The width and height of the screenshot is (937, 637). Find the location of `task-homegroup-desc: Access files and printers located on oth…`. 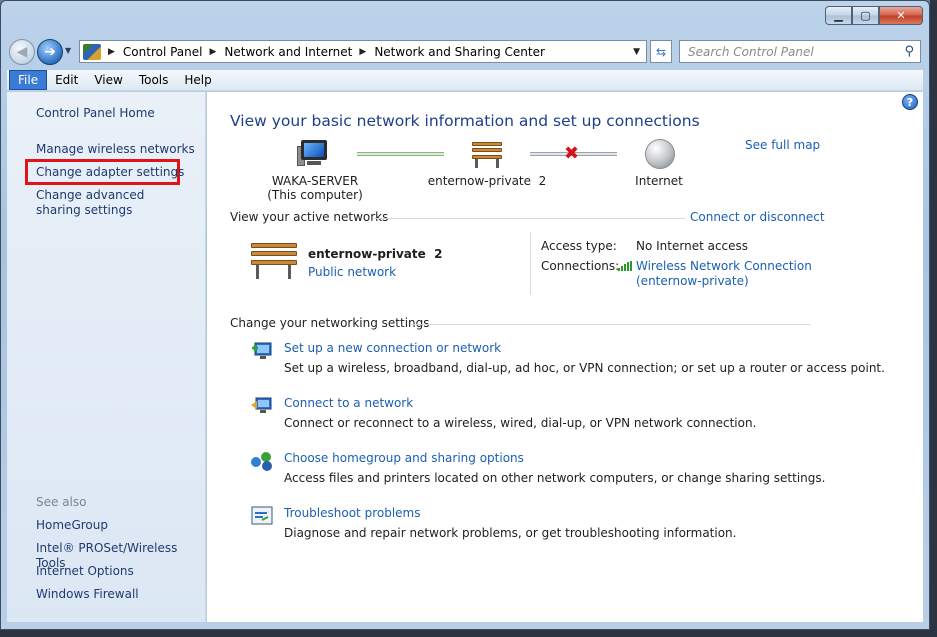

task-homegroup-desc: Access files and printers located on oth… is located at coordinates (555, 478).